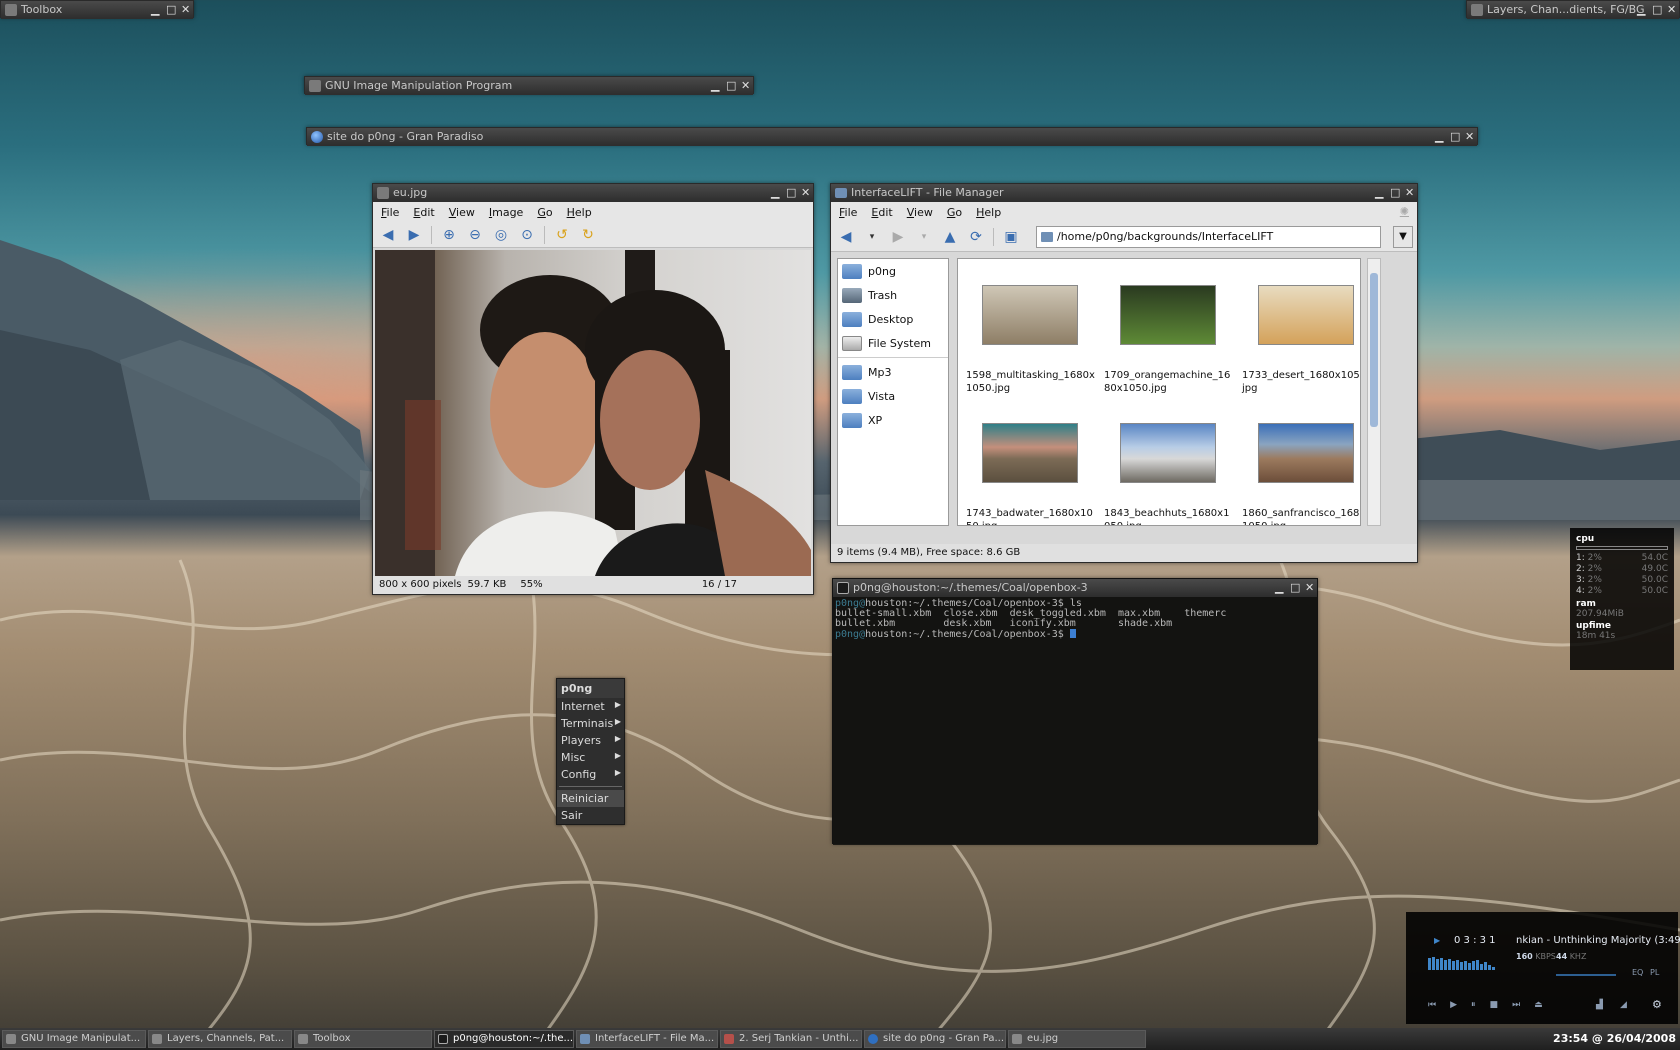 The width and height of the screenshot is (1680, 1050). What do you see at coordinates (97, 9) in the screenshot?
I see `toolbox-window: Toolbox ▁ □ ✕` at bounding box center [97, 9].